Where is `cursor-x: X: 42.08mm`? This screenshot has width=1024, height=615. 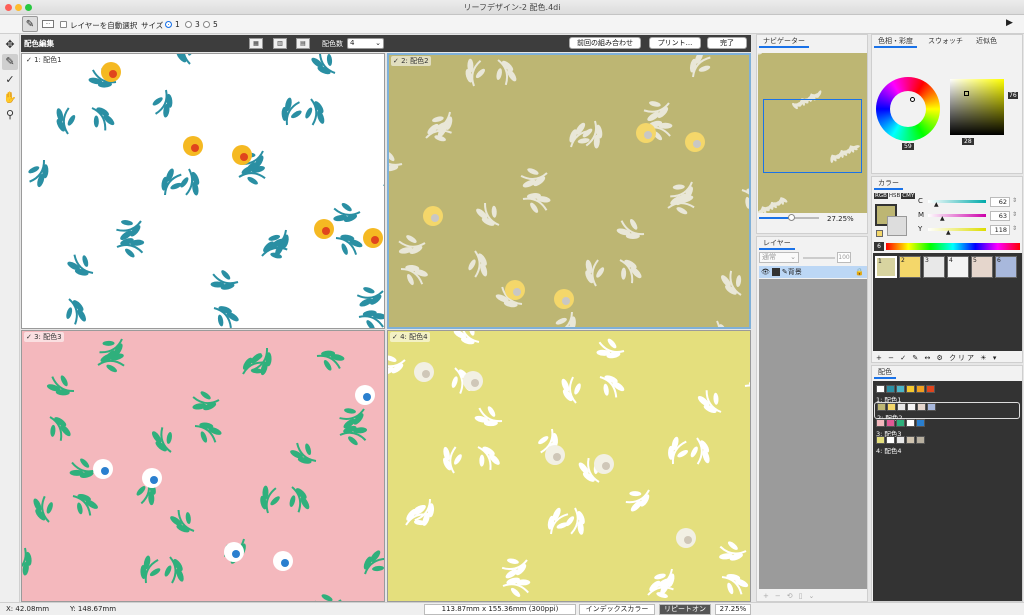
cursor-x: X: 42.08mm is located at coordinates (28, 609).